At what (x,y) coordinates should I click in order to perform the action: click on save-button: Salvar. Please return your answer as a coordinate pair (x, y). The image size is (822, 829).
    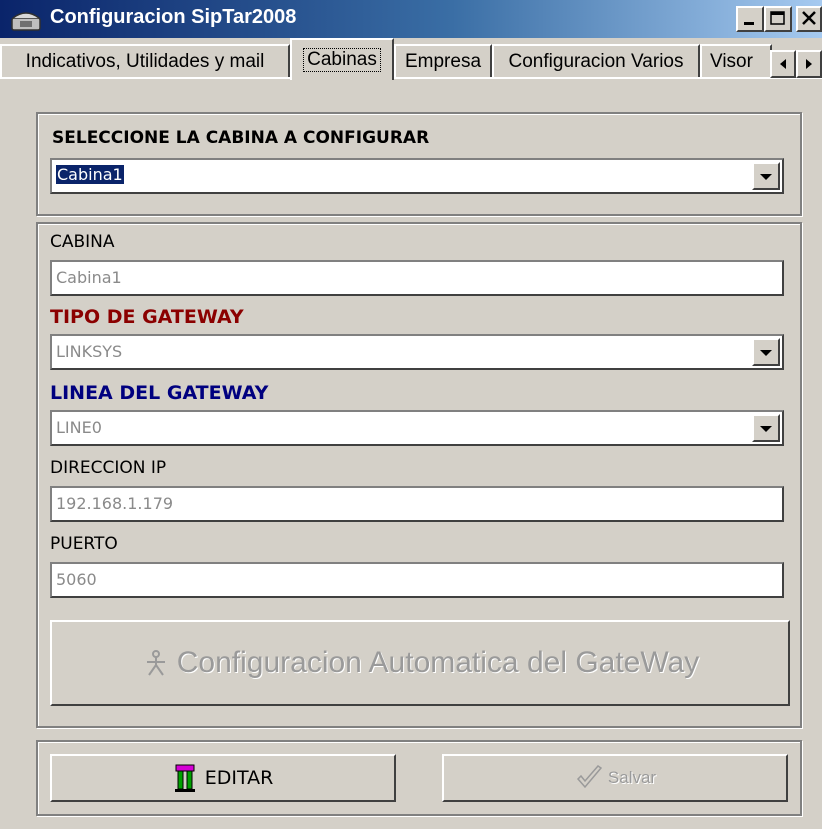
    Looking at the image, I should click on (615, 778).